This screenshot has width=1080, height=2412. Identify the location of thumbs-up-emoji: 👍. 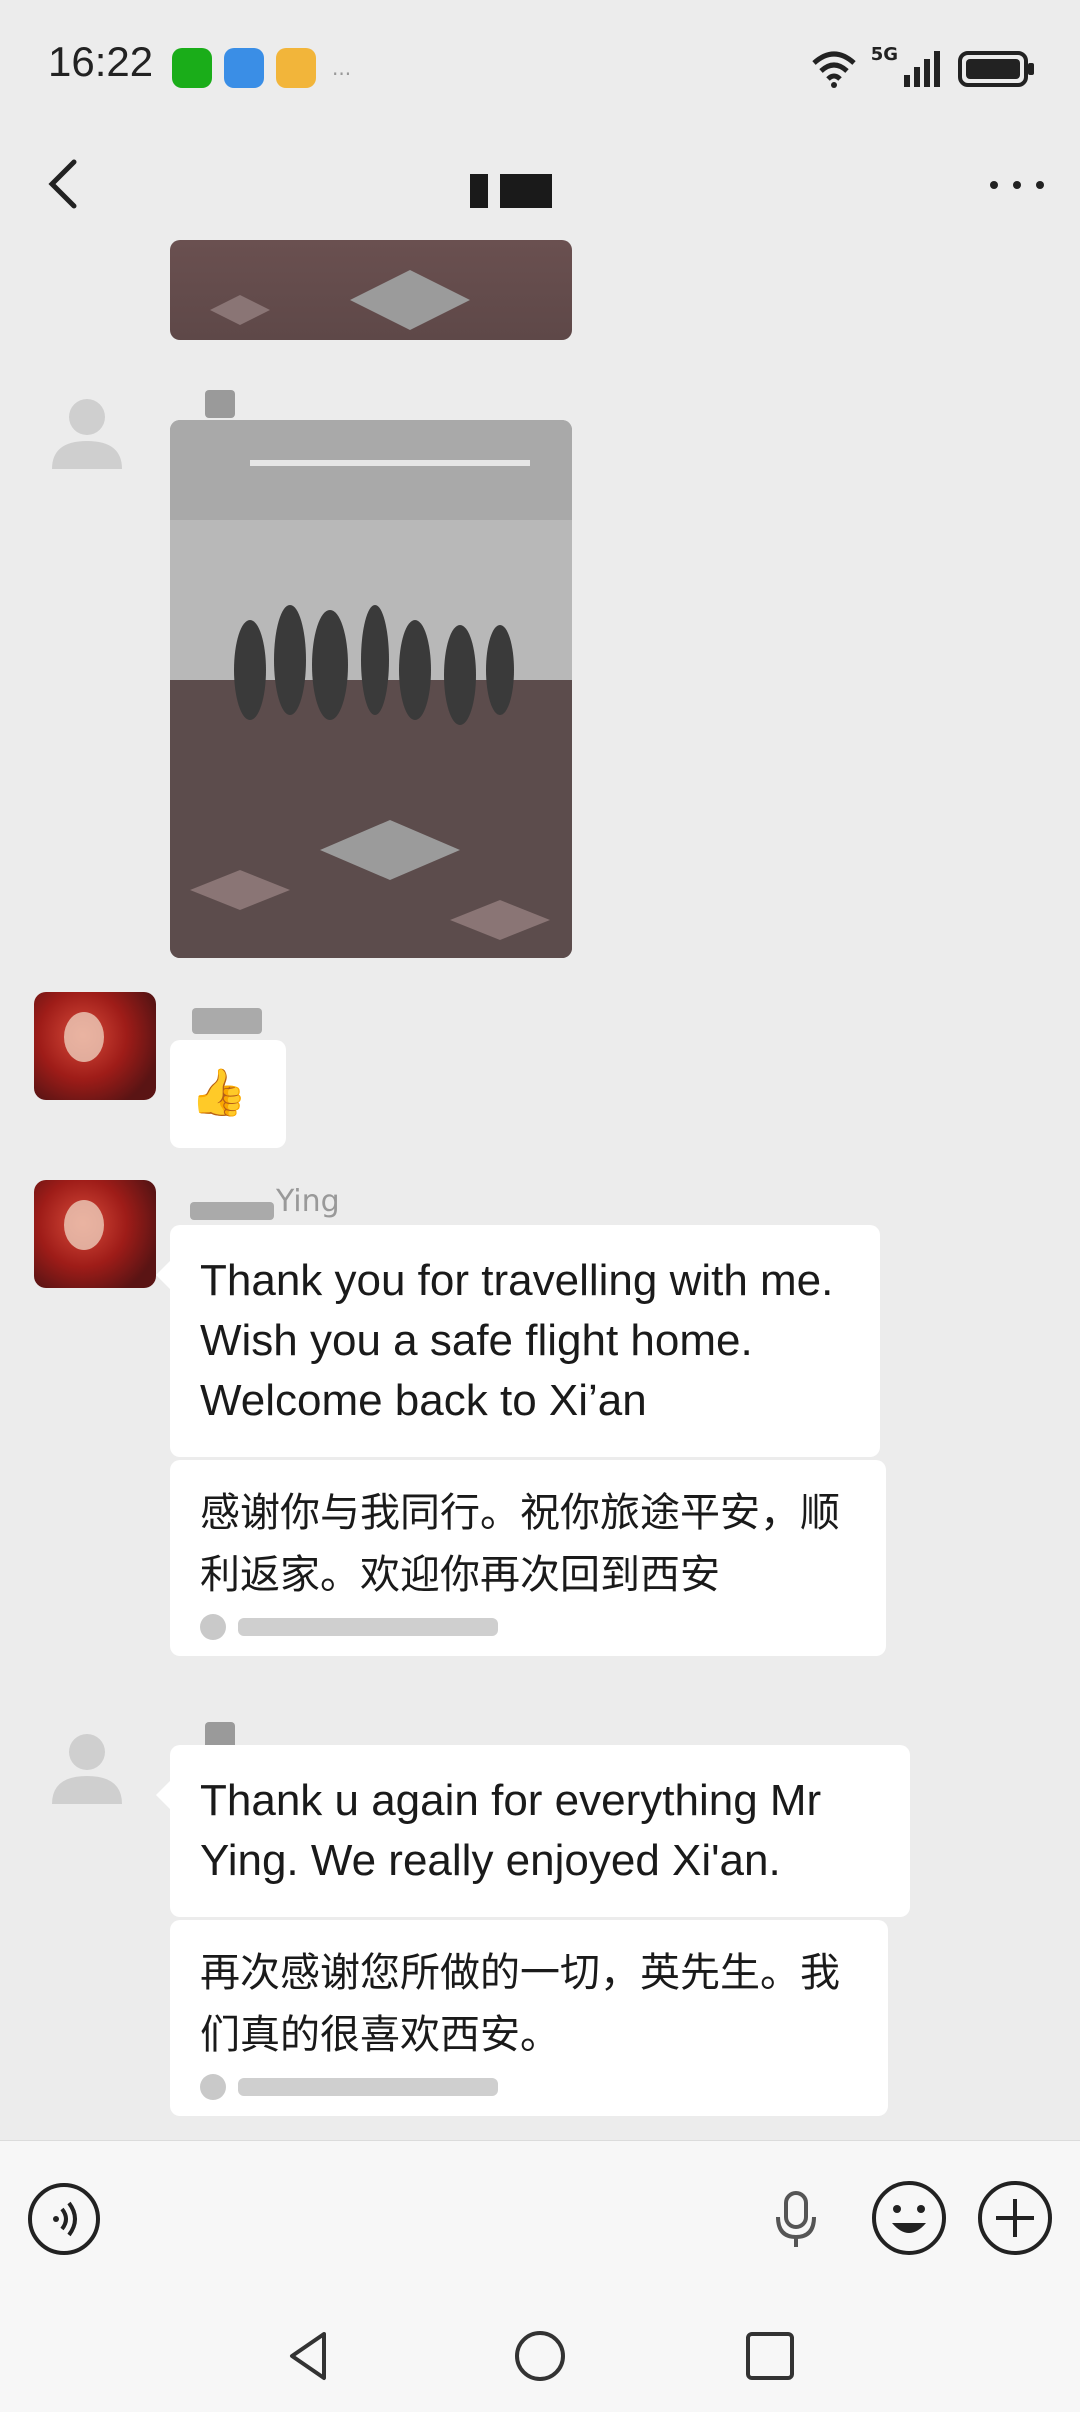
(219, 1092).